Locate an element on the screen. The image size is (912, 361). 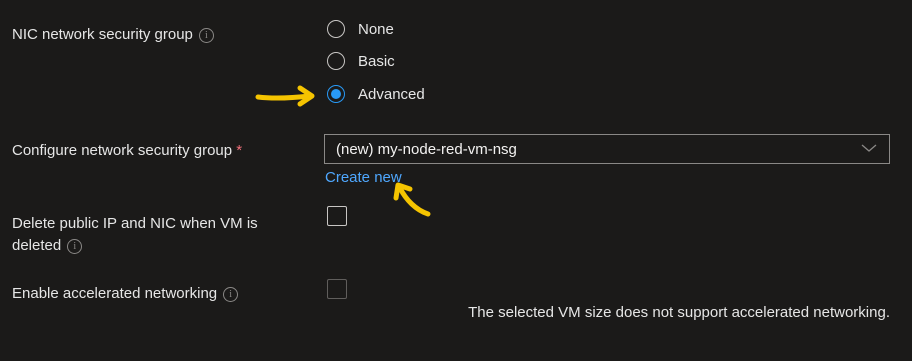
delete-ip-label-line2-wrap: deleted i is located at coordinates (135, 246).